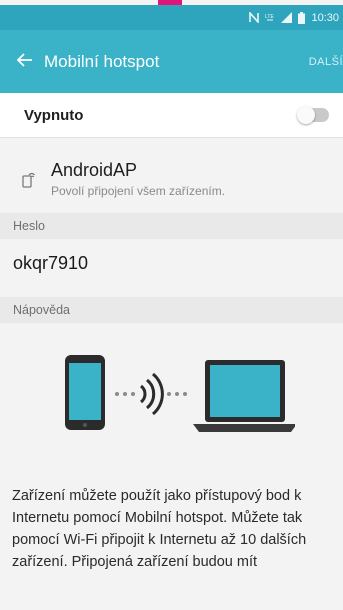  What do you see at coordinates (171, 263) in the screenshot?
I see `password-value: okqr7910` at bounding box center [171, 263].